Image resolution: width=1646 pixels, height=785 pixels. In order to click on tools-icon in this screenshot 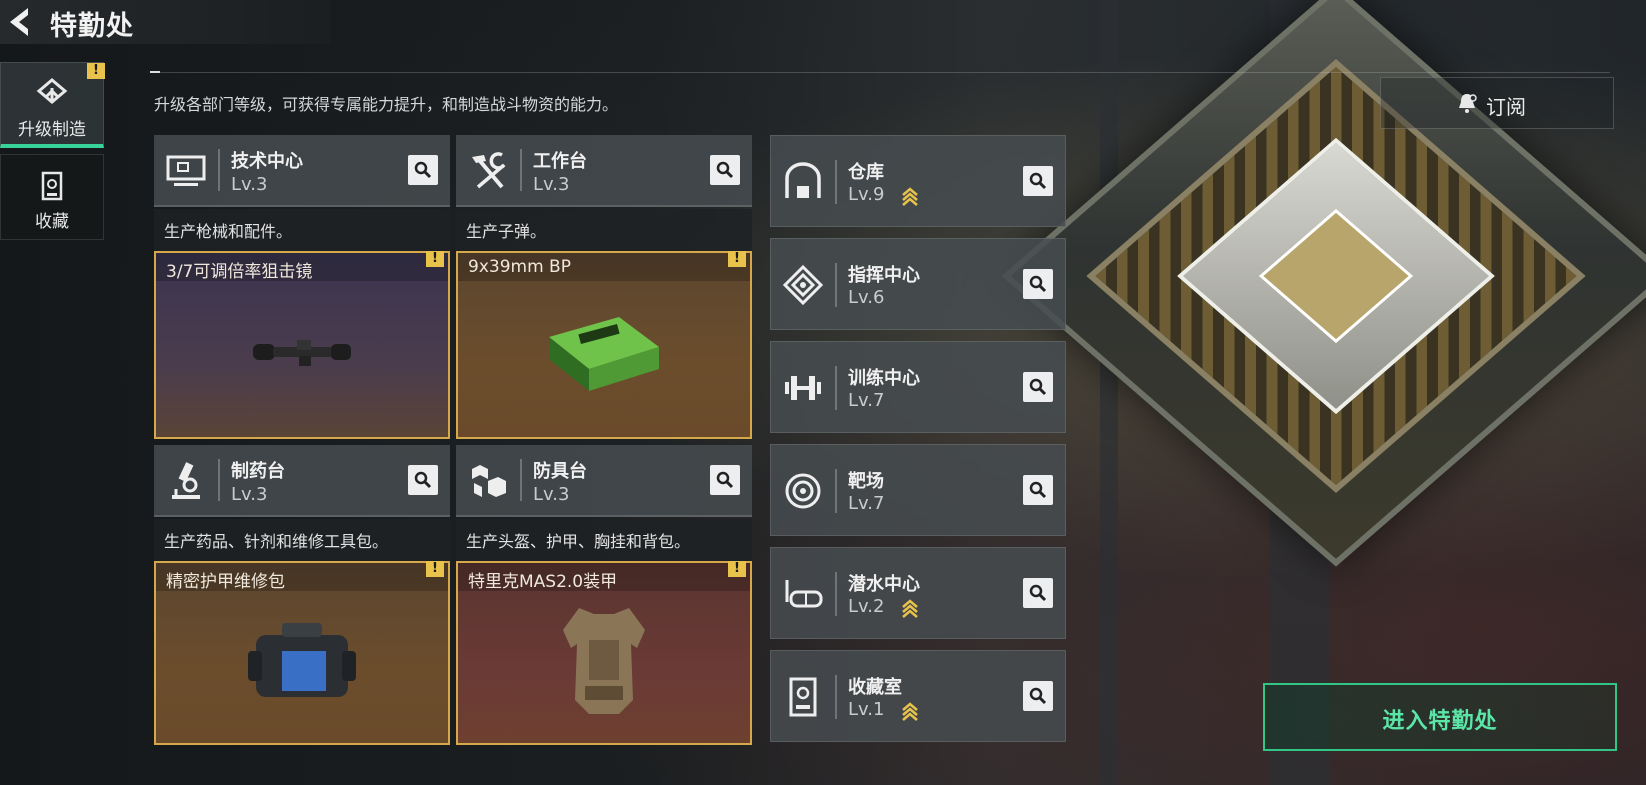, I will do `click(488, 171)`.